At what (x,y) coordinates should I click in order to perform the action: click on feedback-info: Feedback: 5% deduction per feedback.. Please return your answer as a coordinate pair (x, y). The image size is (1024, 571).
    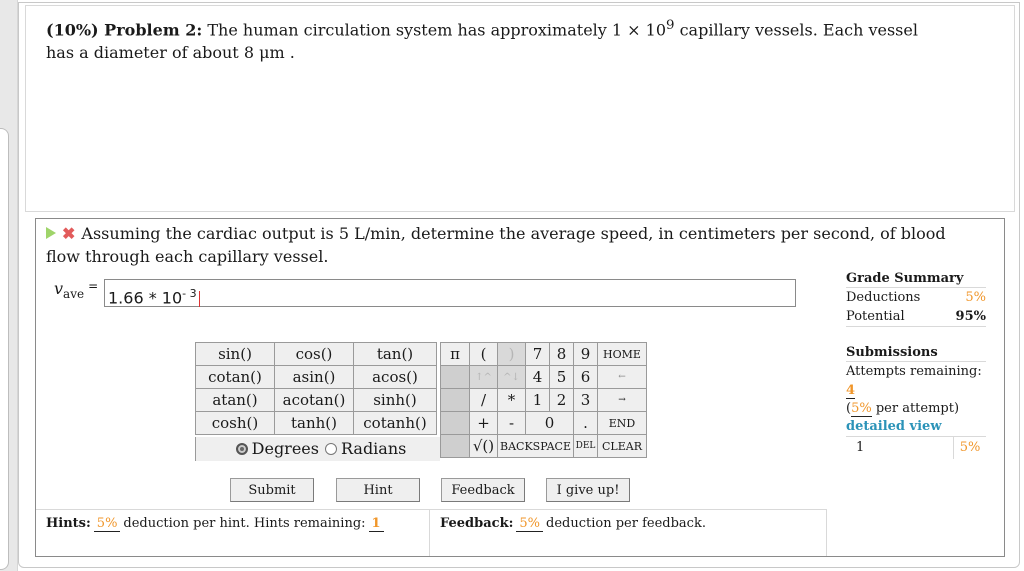
    Looking at the image, I should click on (628, 532).